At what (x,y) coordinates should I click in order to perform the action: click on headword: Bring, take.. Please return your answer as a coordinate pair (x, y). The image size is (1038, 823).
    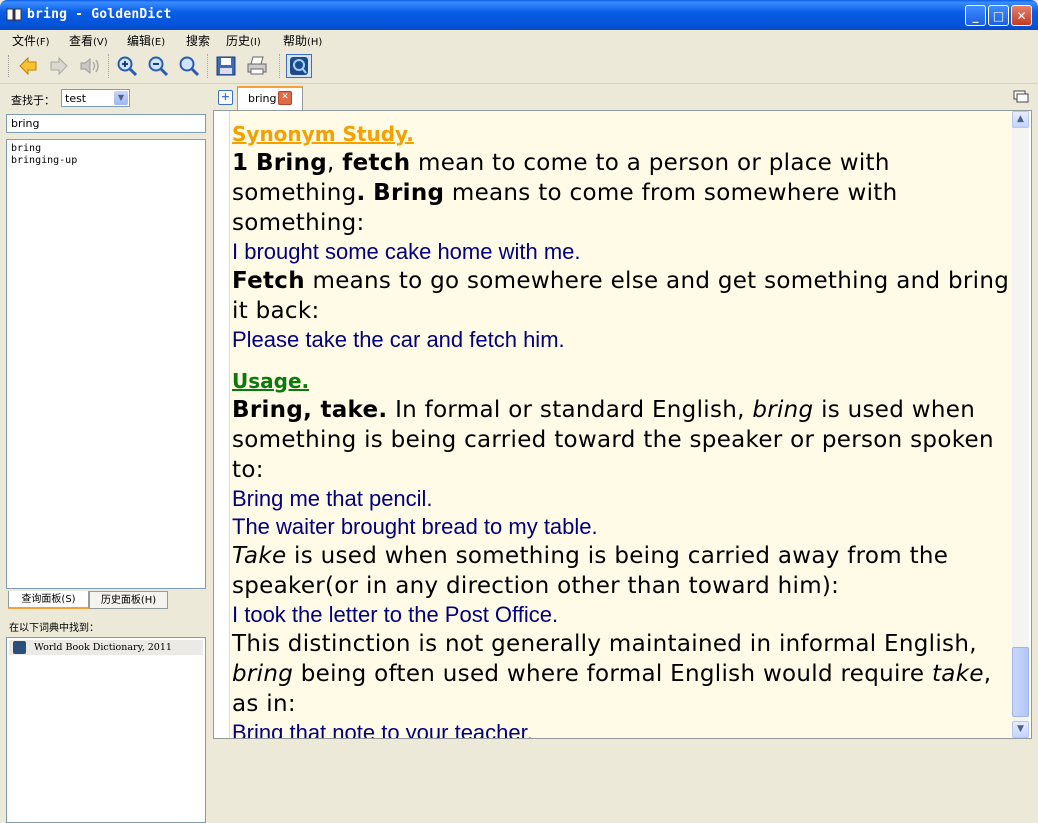
    Looking at the image, I should click on (310, 410).